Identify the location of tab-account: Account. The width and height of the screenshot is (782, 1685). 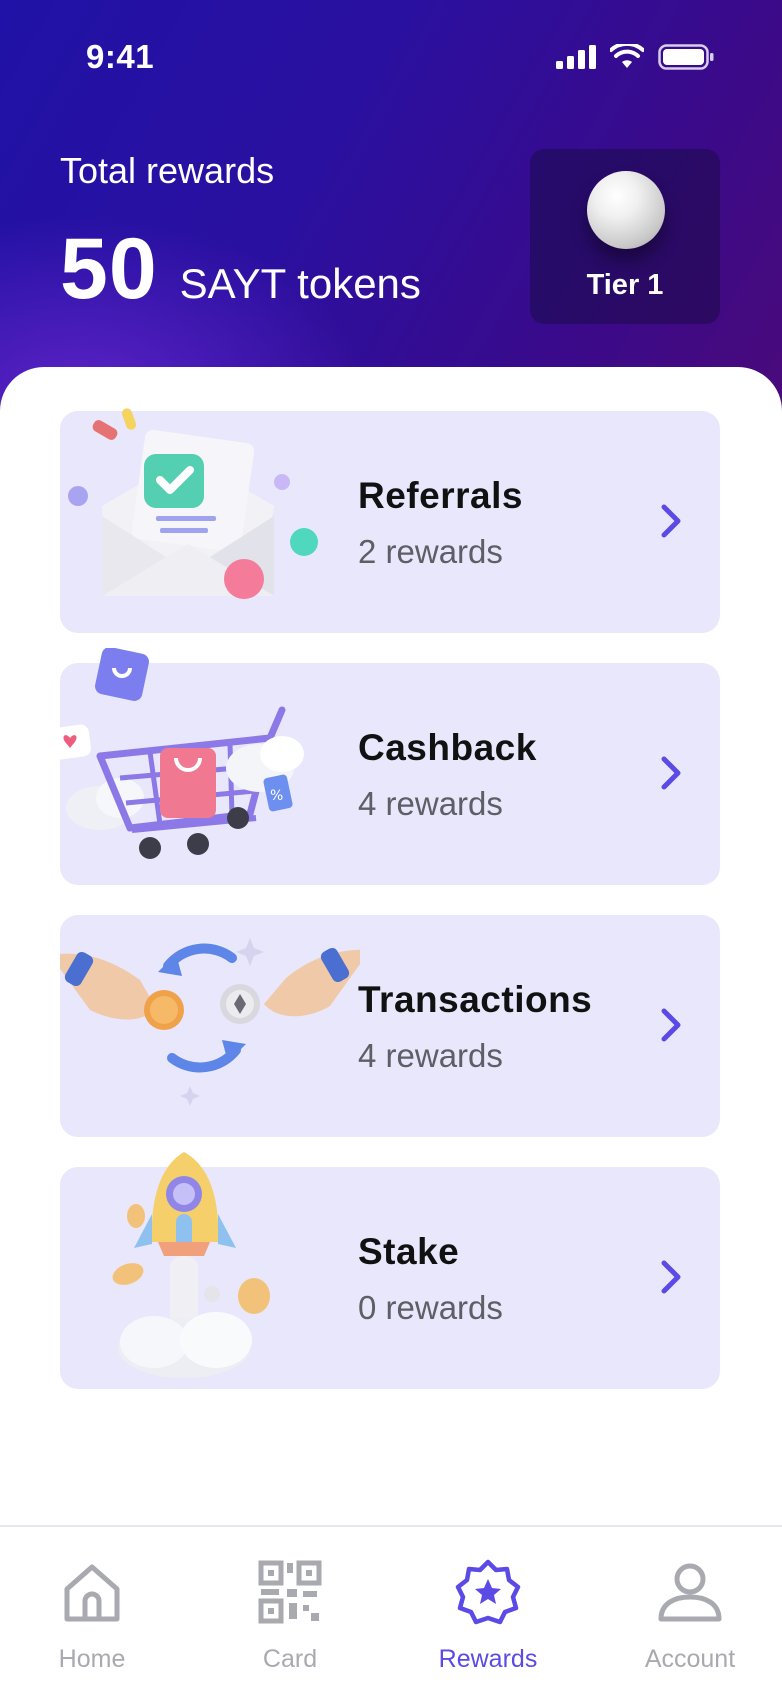
(690, 1606).